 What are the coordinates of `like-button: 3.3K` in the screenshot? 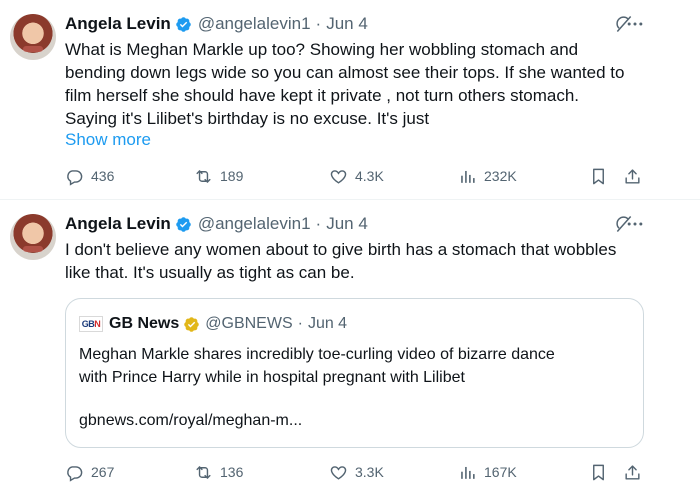 It's located at (356, 472).